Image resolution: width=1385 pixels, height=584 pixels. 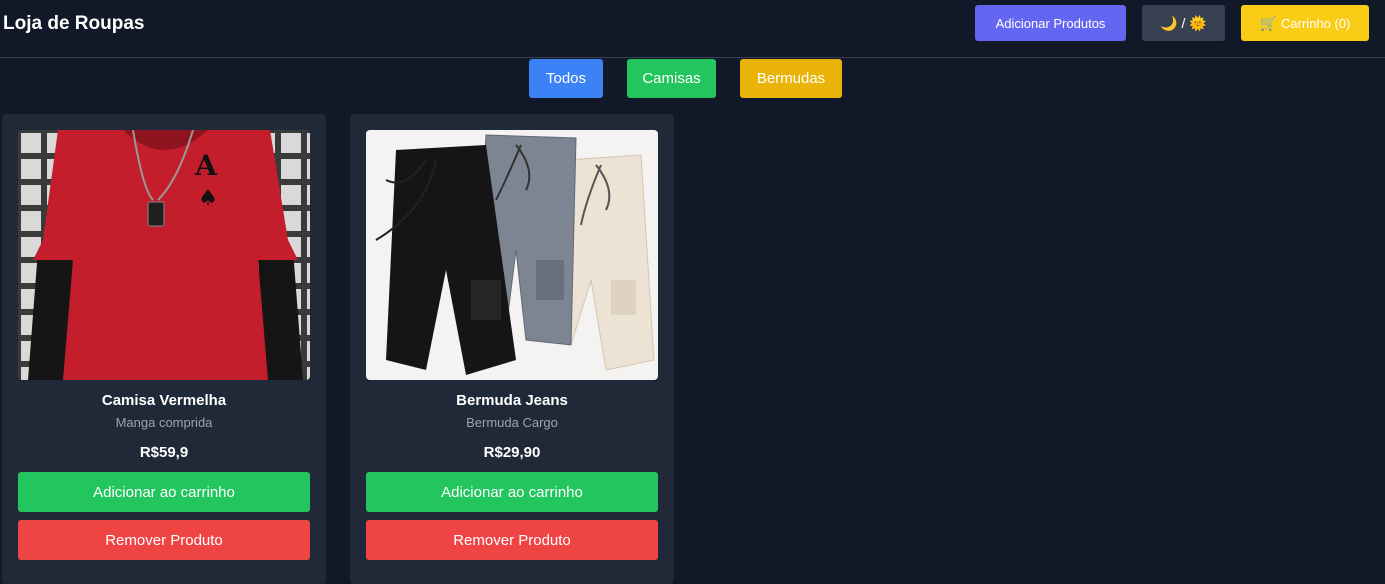 What do you see at coordinates (512, 452) in the screenshot?
I see `product-price: R$29,90` at bounding box center [512, 452].